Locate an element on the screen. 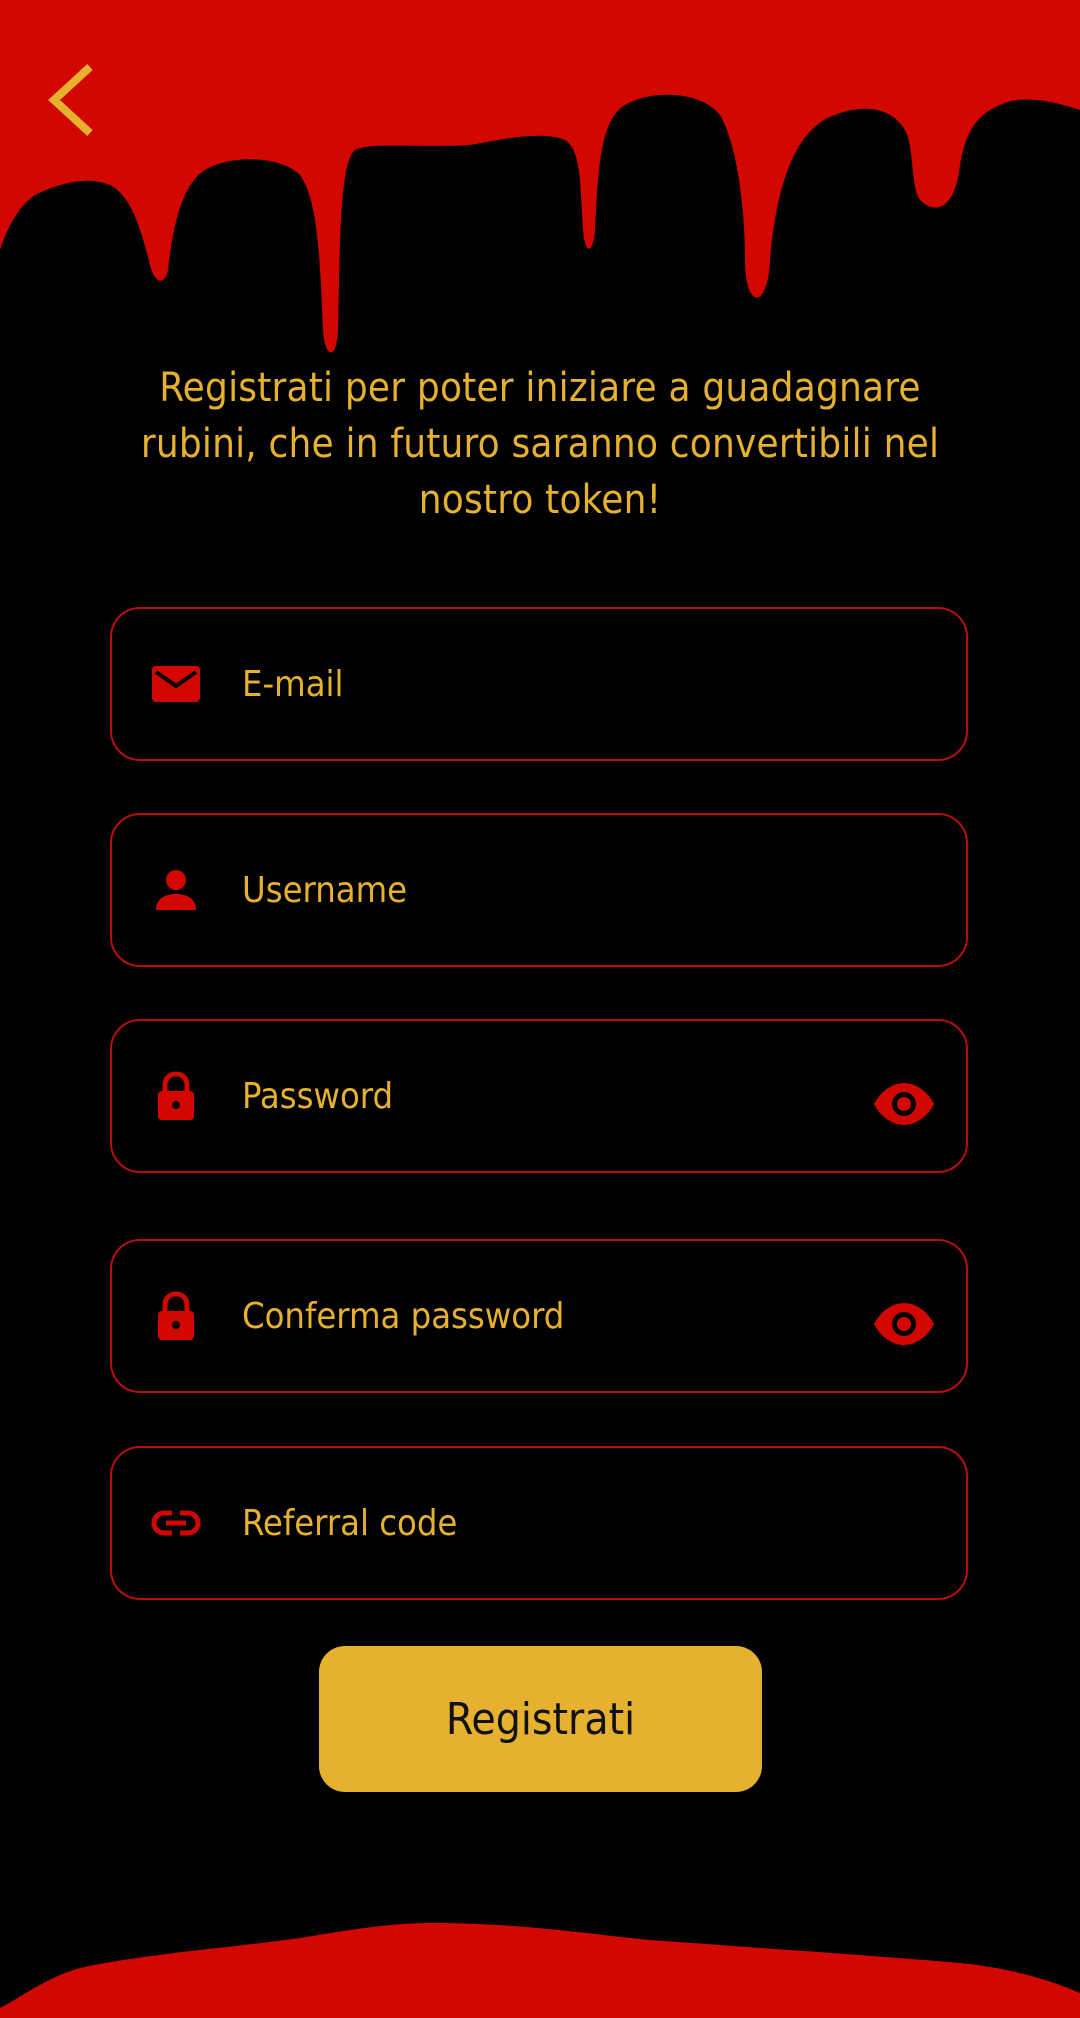 The width and height of the screenshot is (1080, 2018). password-field is located at coordinates (539, 1096).